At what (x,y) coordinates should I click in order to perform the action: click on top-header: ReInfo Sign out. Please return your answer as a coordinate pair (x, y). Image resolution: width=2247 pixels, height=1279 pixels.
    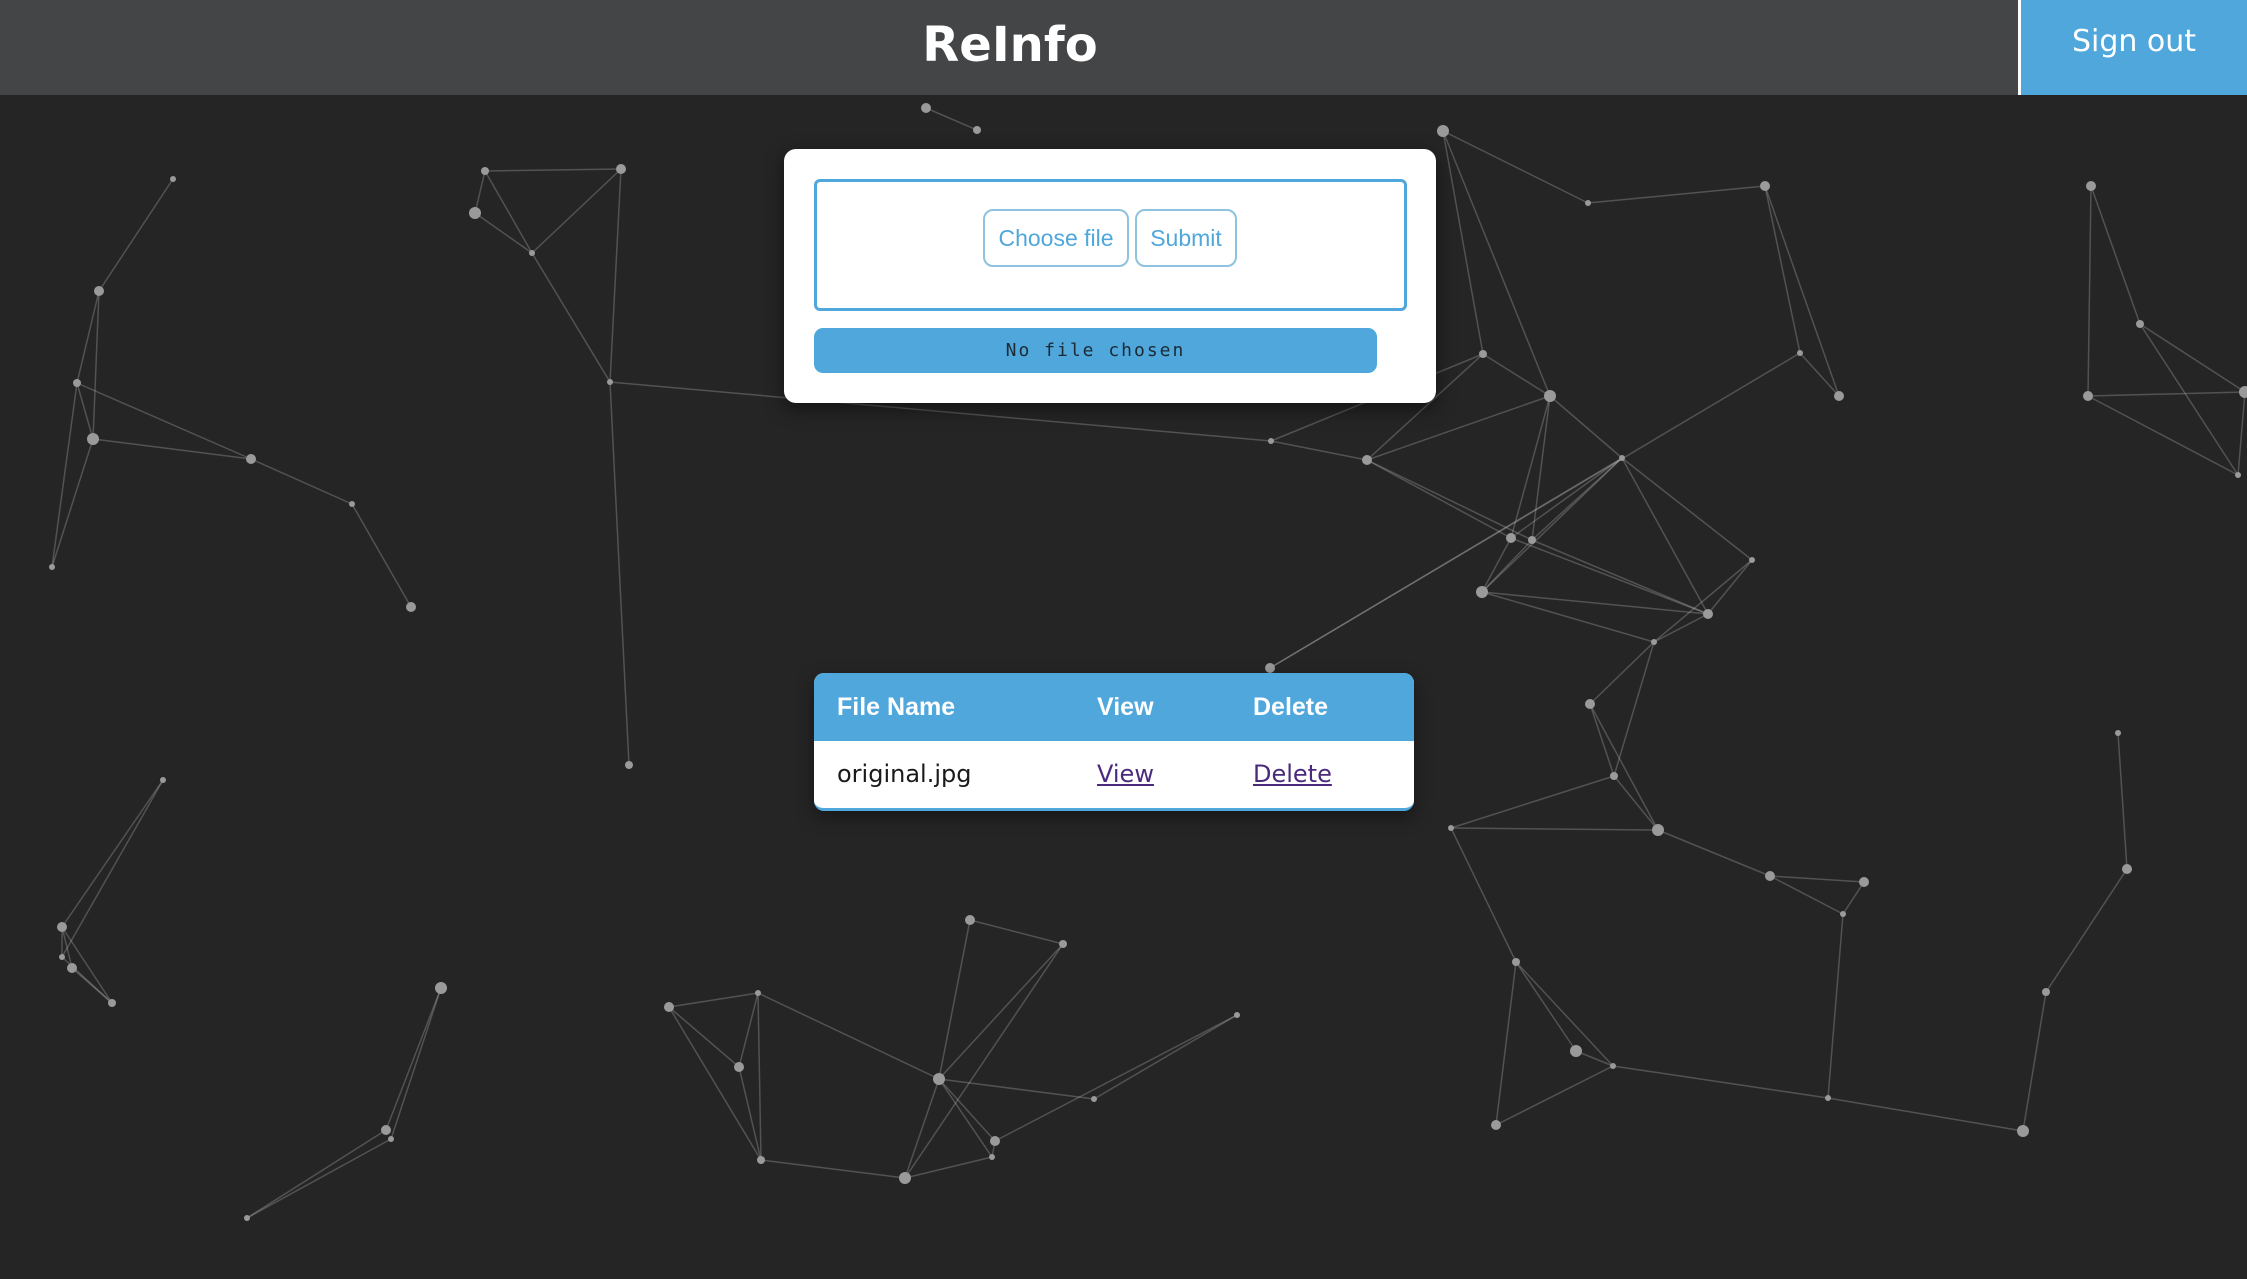
    Looking at the image, I should click on (1123, 47).